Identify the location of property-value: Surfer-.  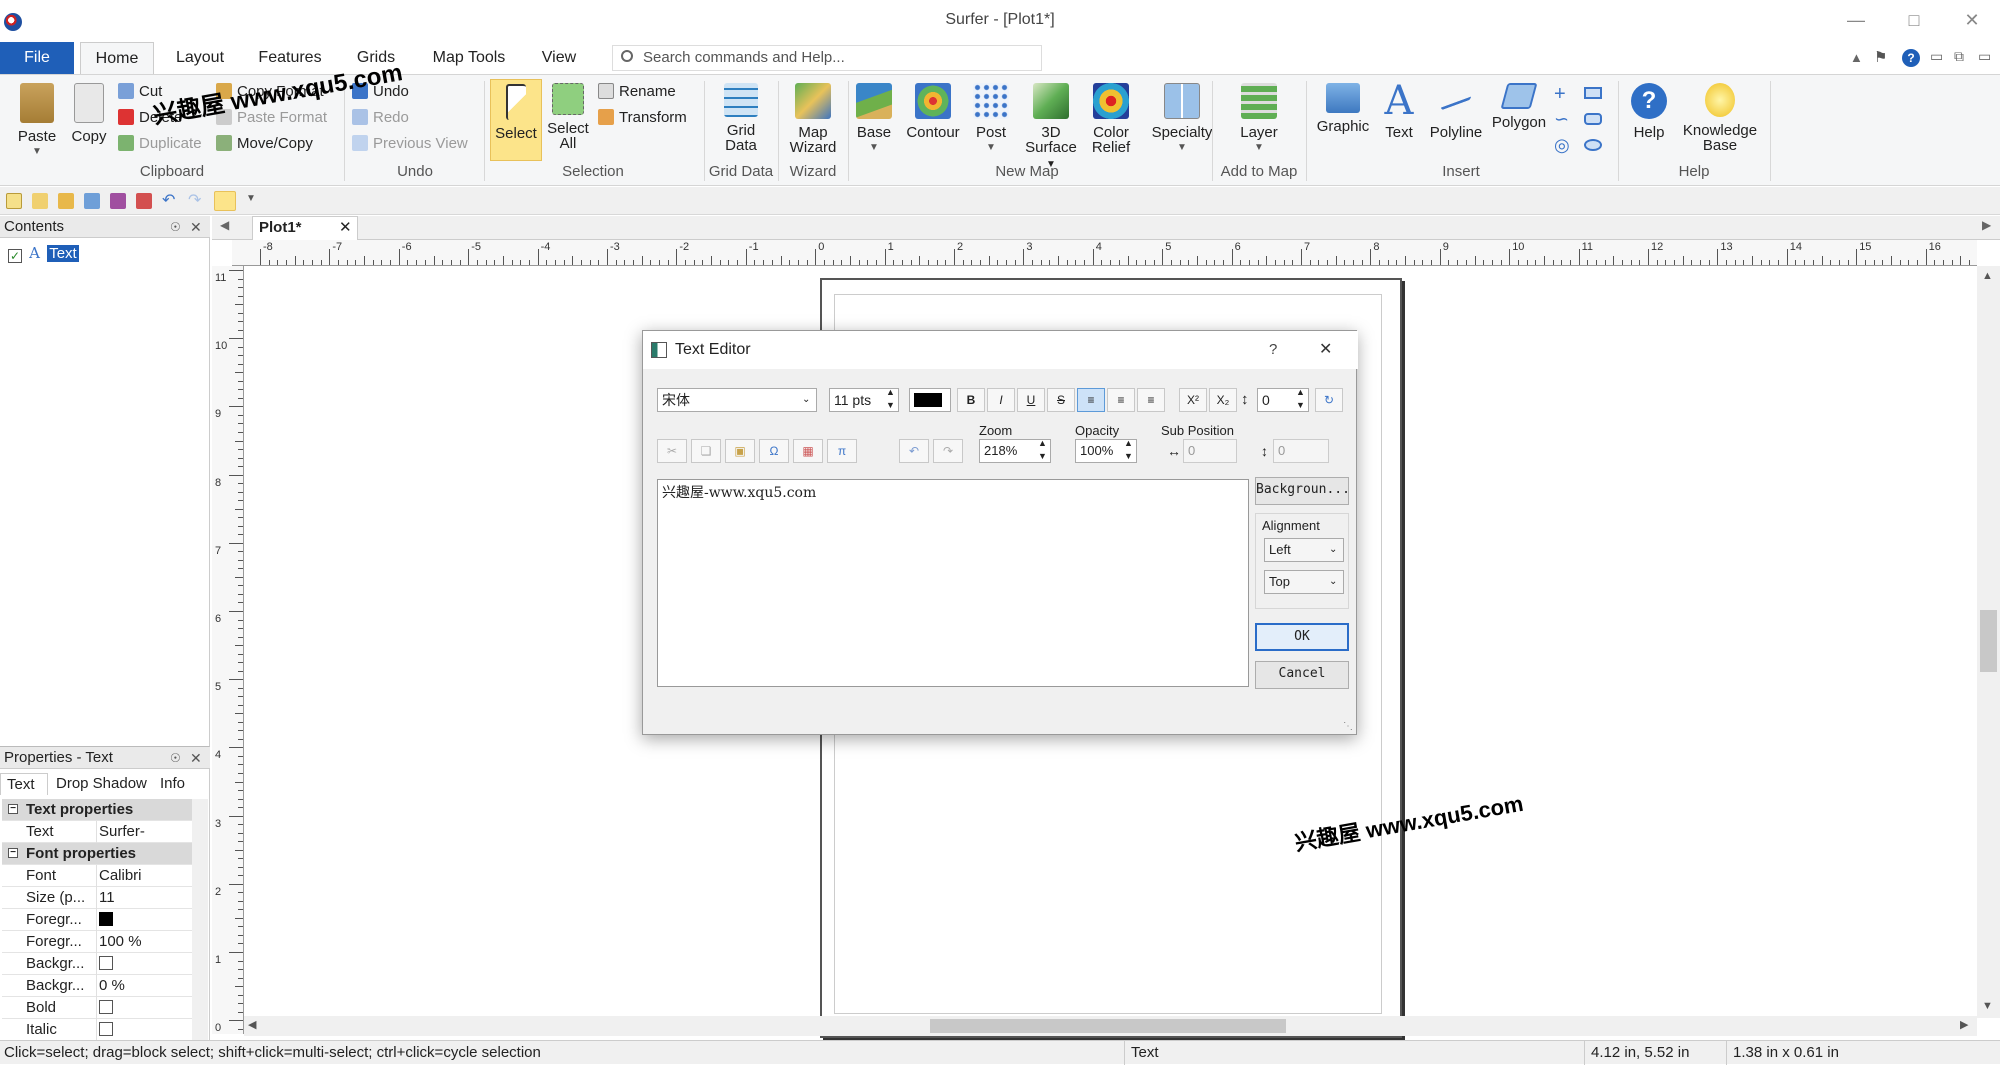
(144, 832).